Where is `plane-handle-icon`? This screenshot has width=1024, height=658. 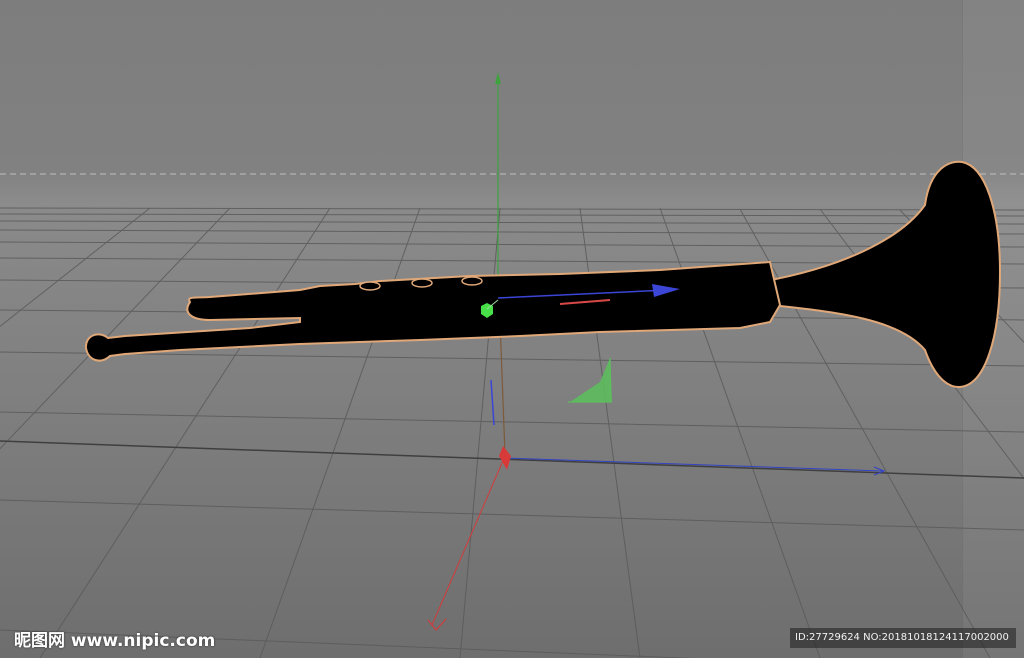 plane-handle-icon is located at coordinates (591, 380).